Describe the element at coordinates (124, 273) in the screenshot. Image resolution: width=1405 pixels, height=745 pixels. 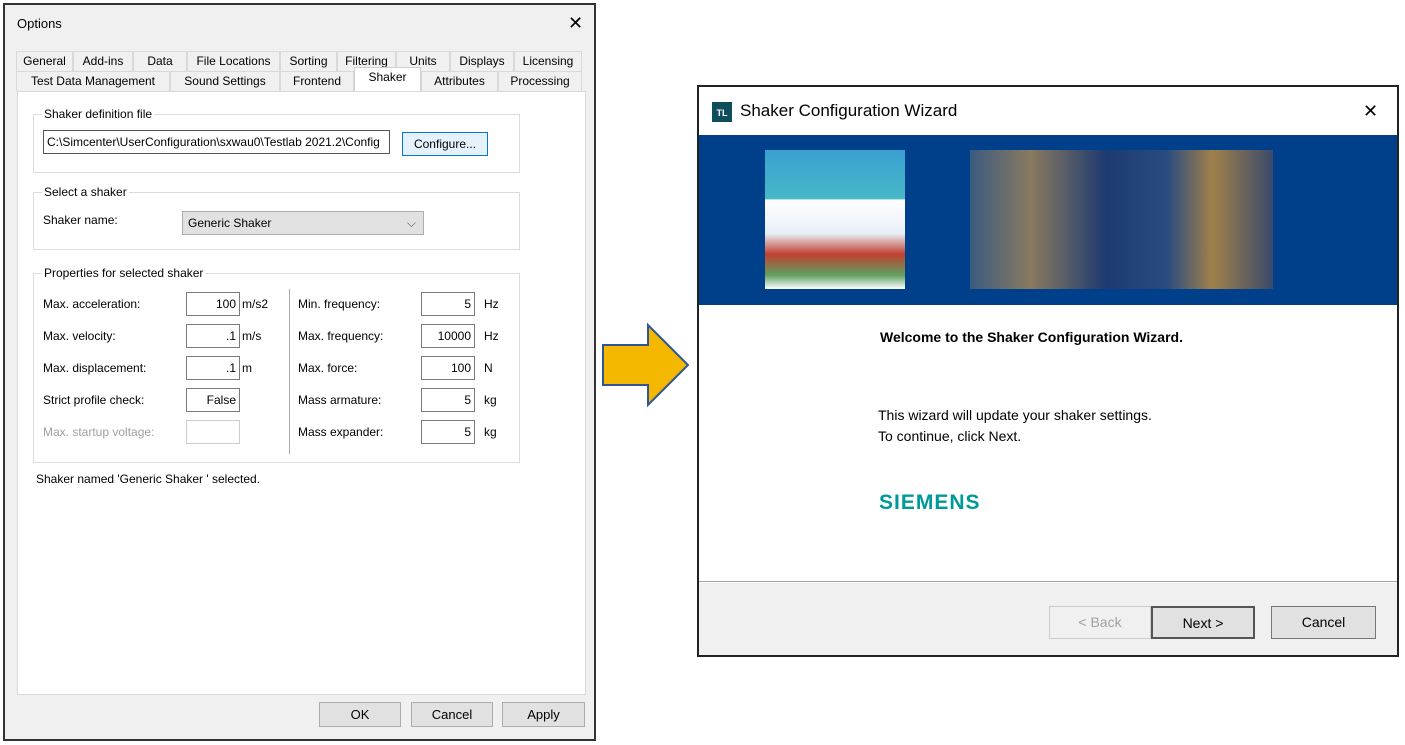
I see `group-label: Properties for selected shaker` at that location.